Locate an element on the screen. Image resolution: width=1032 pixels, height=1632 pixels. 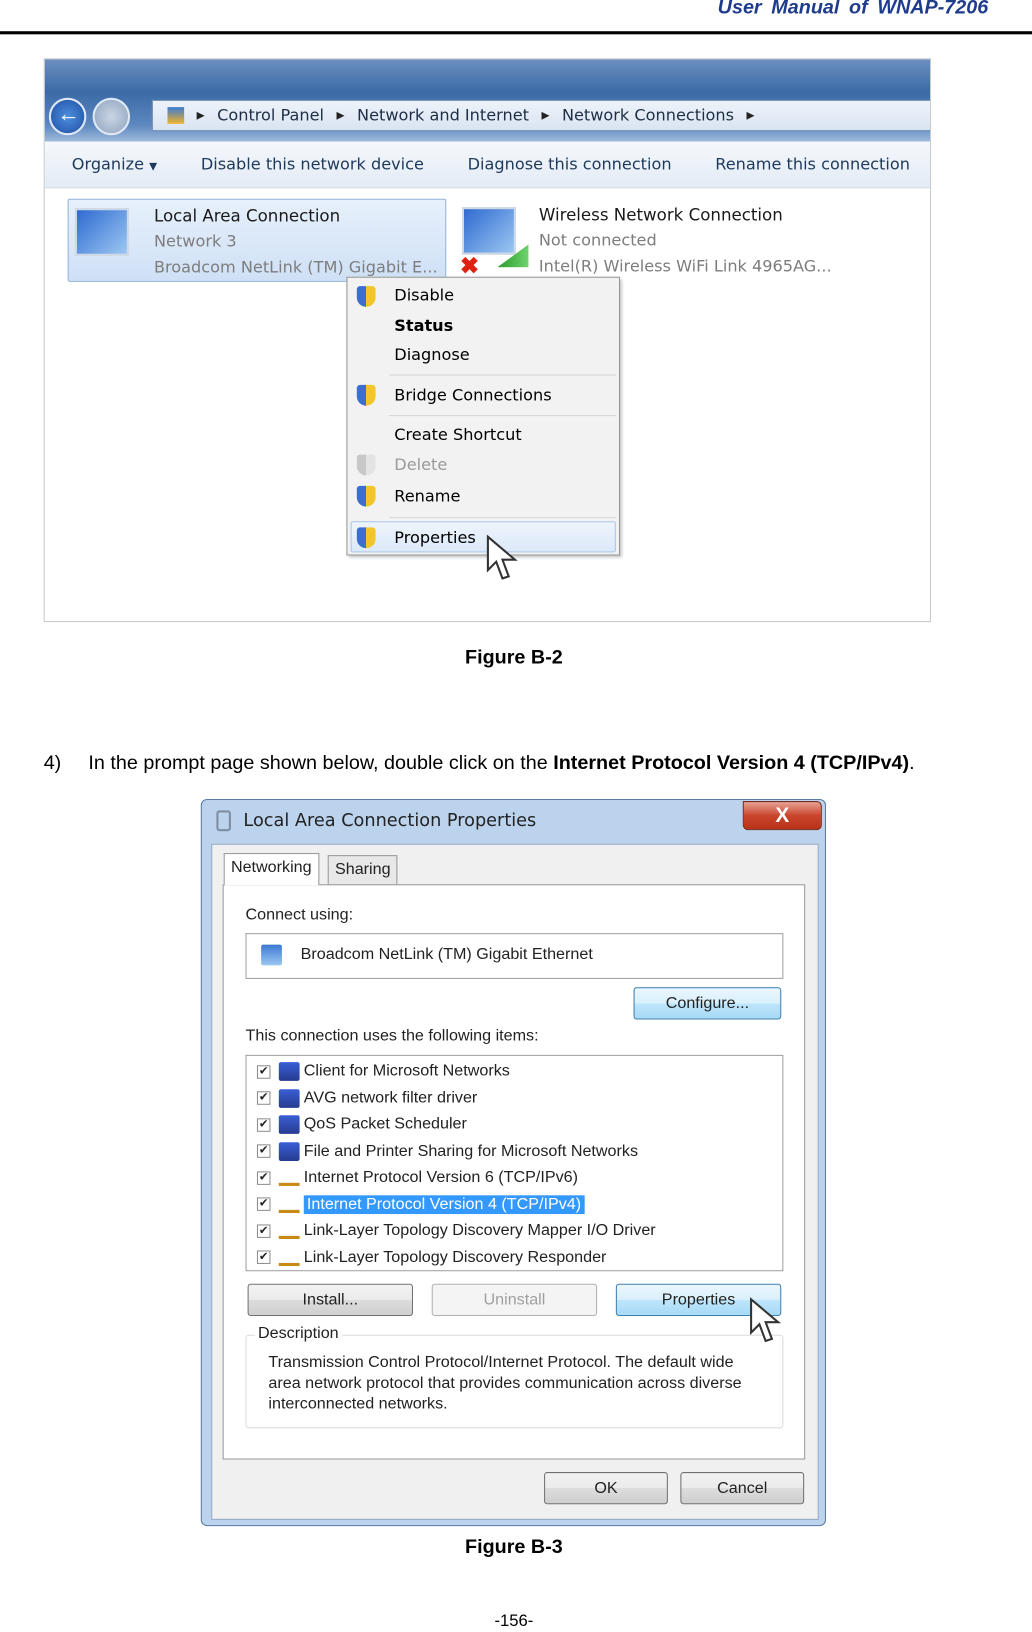
menu-item-delete: Delete is located at coordinates (421, 465).